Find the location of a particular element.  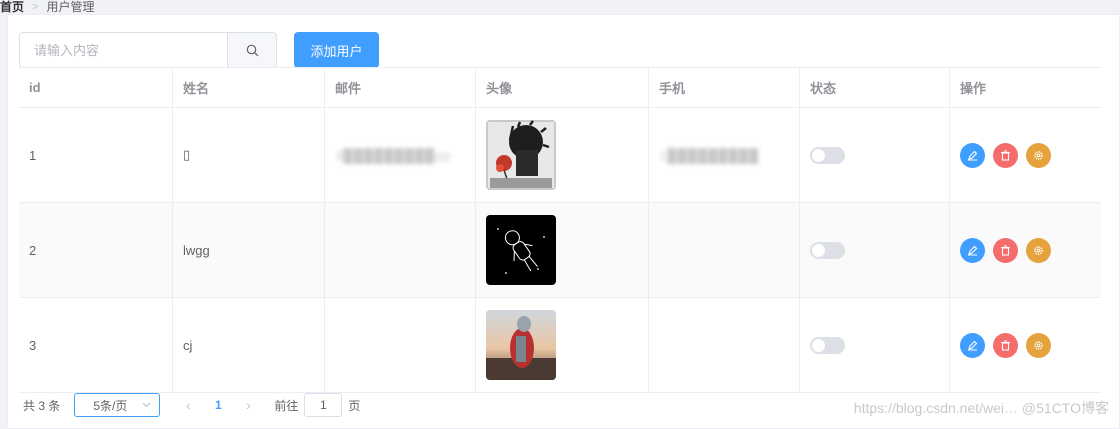

avatar-boy-rose is located at coordinates (521, 155).